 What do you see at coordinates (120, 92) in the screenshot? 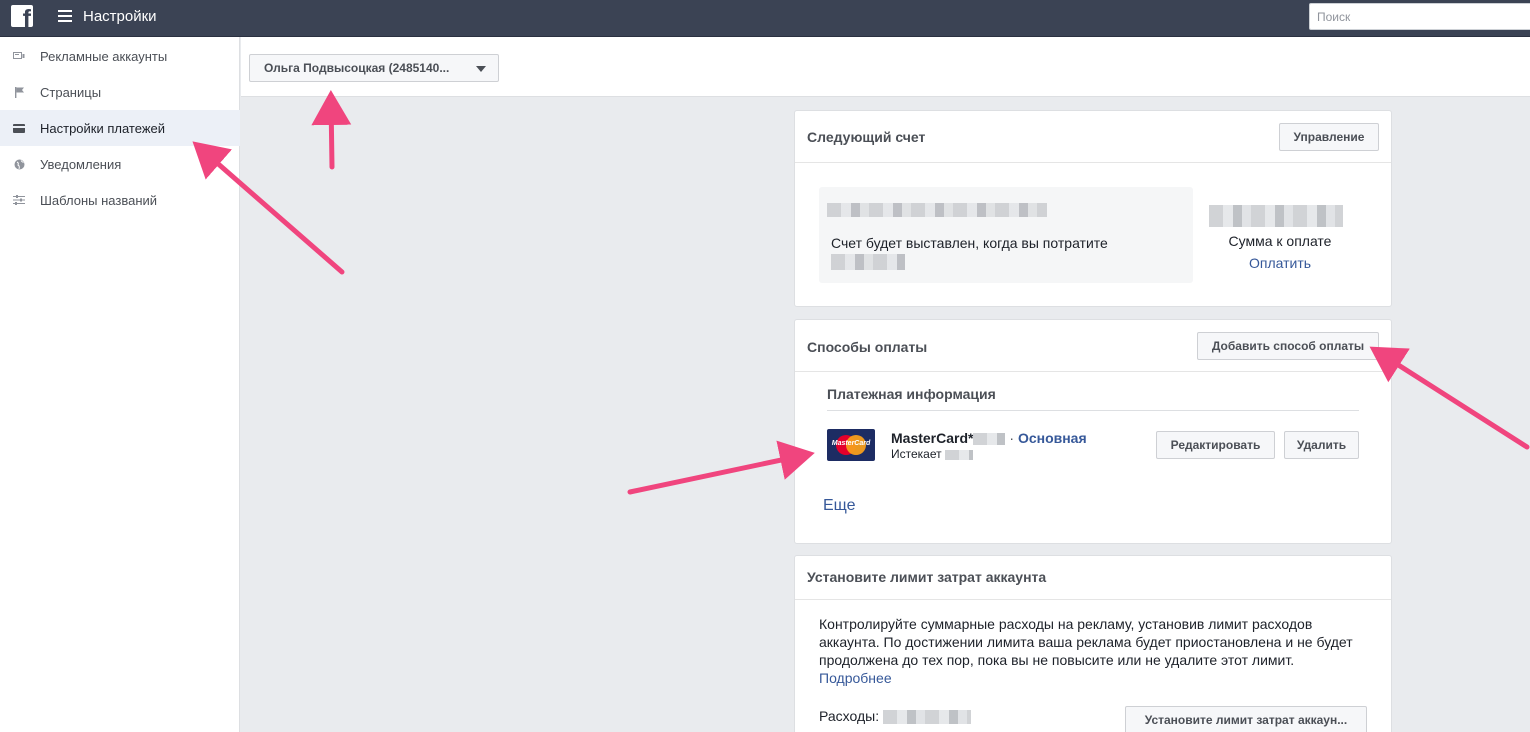
I see `sidebar-item-pages: Страницы` at bounding box center [120, 92].